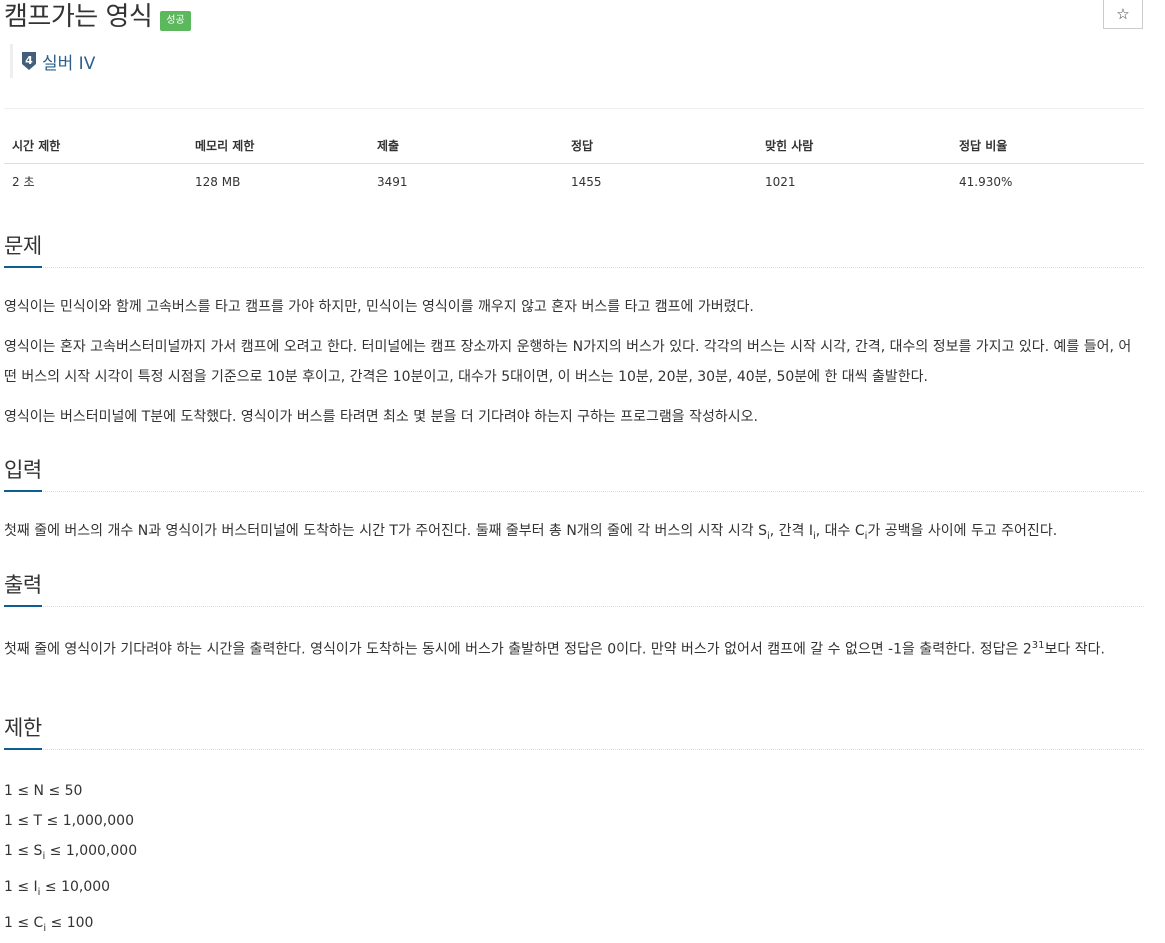 This screenshot has height=943, width=1165. What do you see at coordinates (986, 181) in the screenshot?
I see `value-ratio: 41.930%` at bounding box center [986, 181].